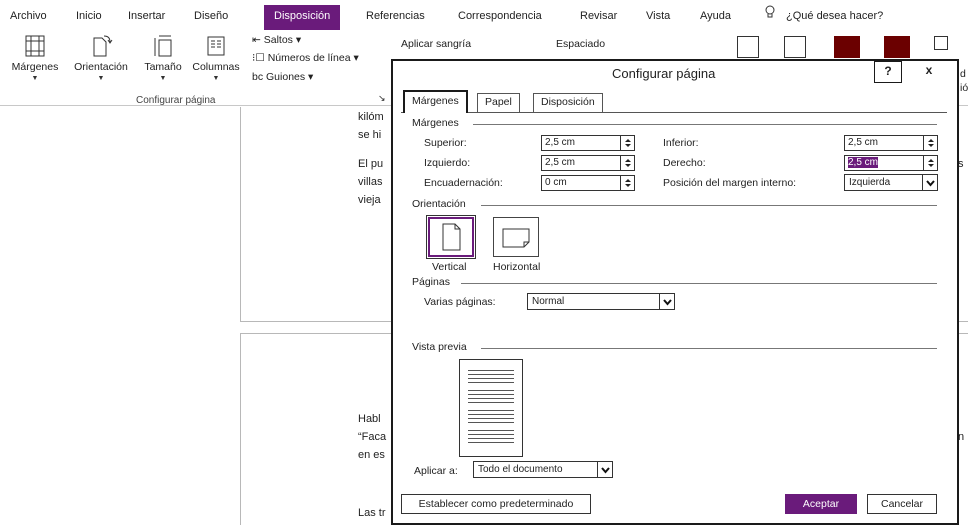  I want to click on breaks-icon: ⇤, so click(256, 40).